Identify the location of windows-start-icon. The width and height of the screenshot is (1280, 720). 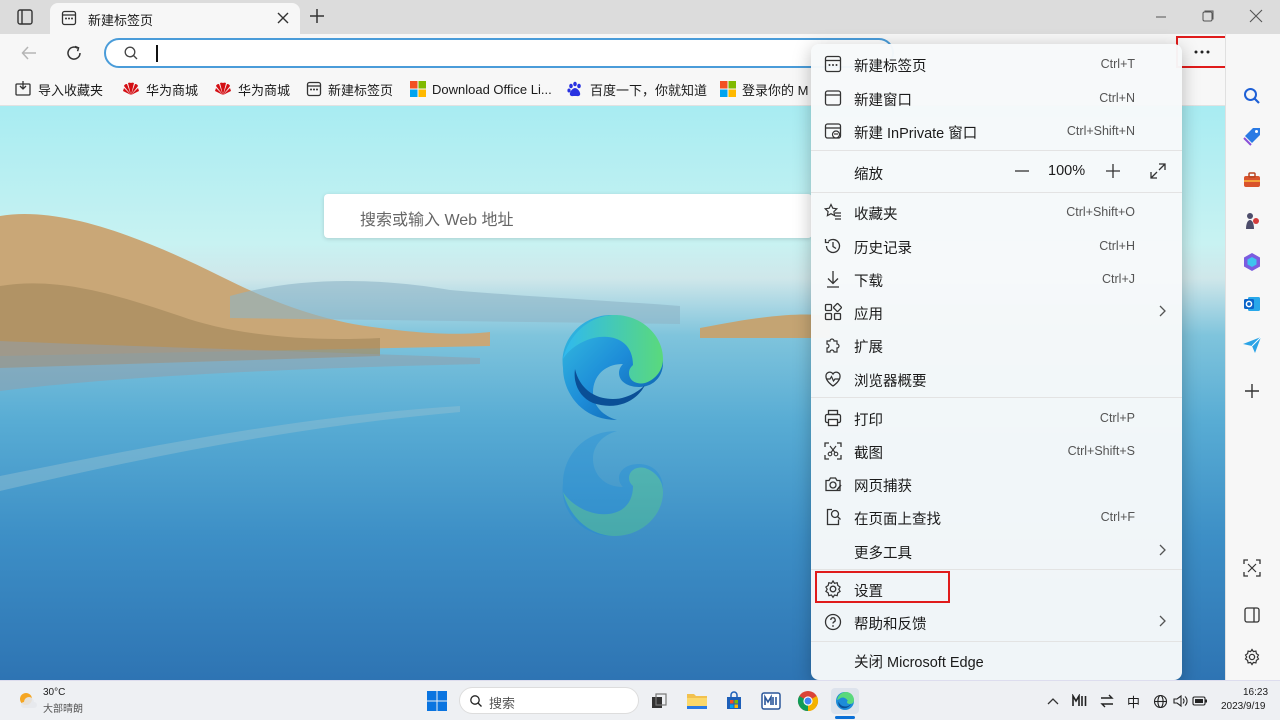
(437, 701).